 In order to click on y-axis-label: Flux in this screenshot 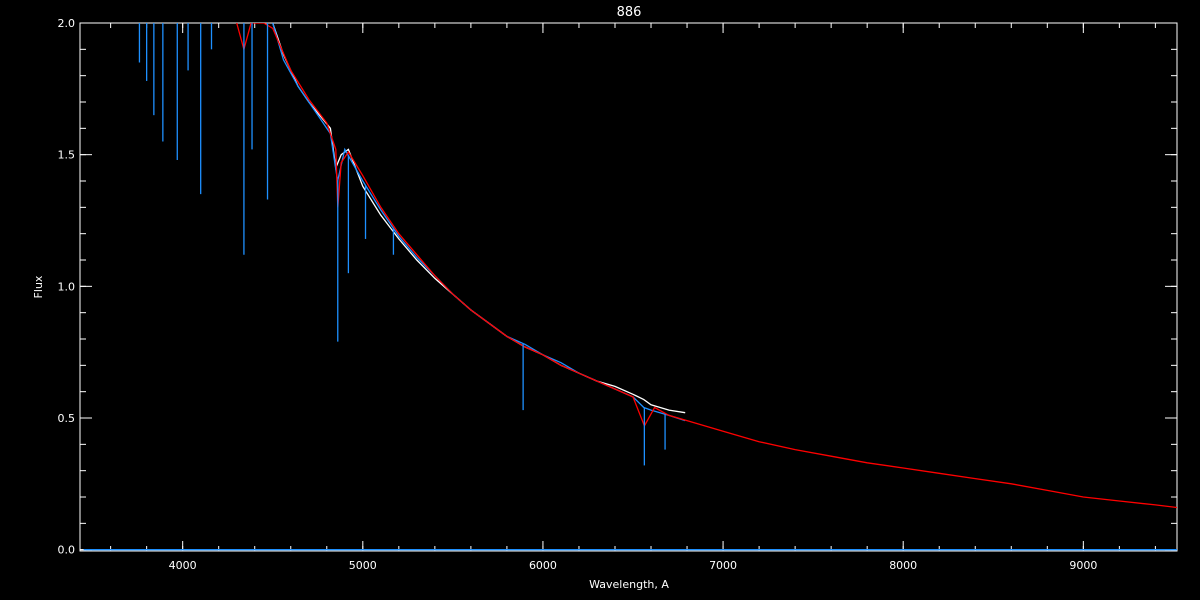, I will do `click(38, 286)`.